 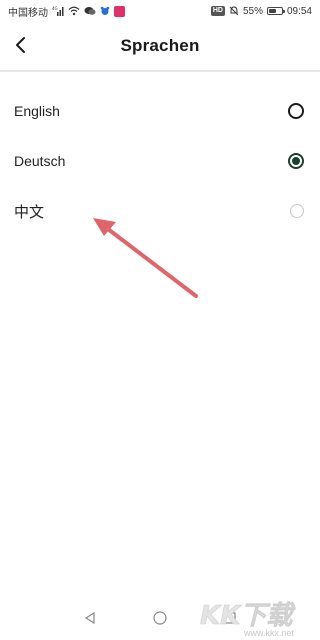 I want to click on language-option-deutsch: Deutsch, so click(x=160, y=161).